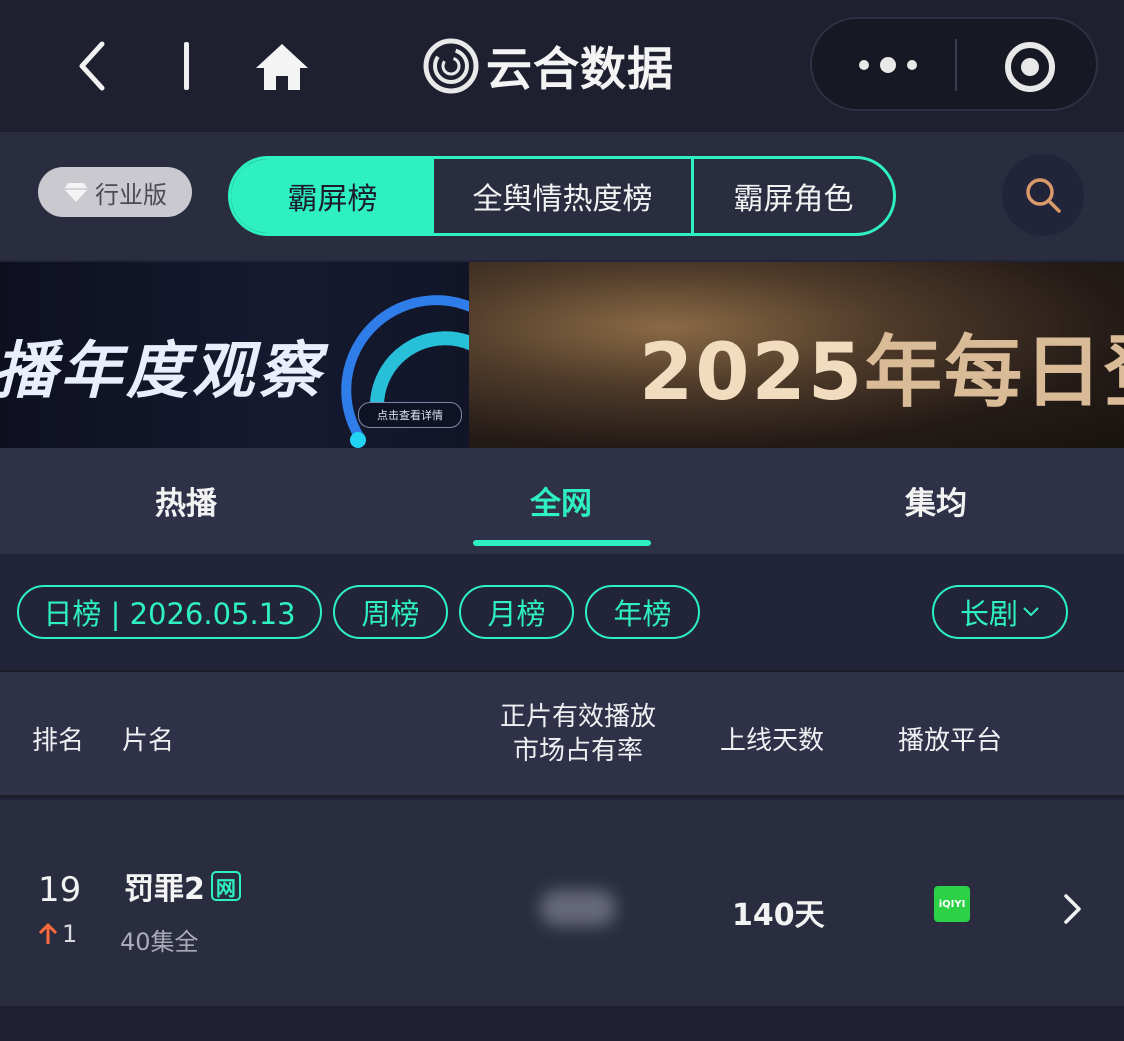 Image resolution: width=1124 pixels, height=1041 pixels. Describe the element at coordinates (577, 717) in the screenshot. I see `header-market-share-line1: 正片有效播放` at that location.